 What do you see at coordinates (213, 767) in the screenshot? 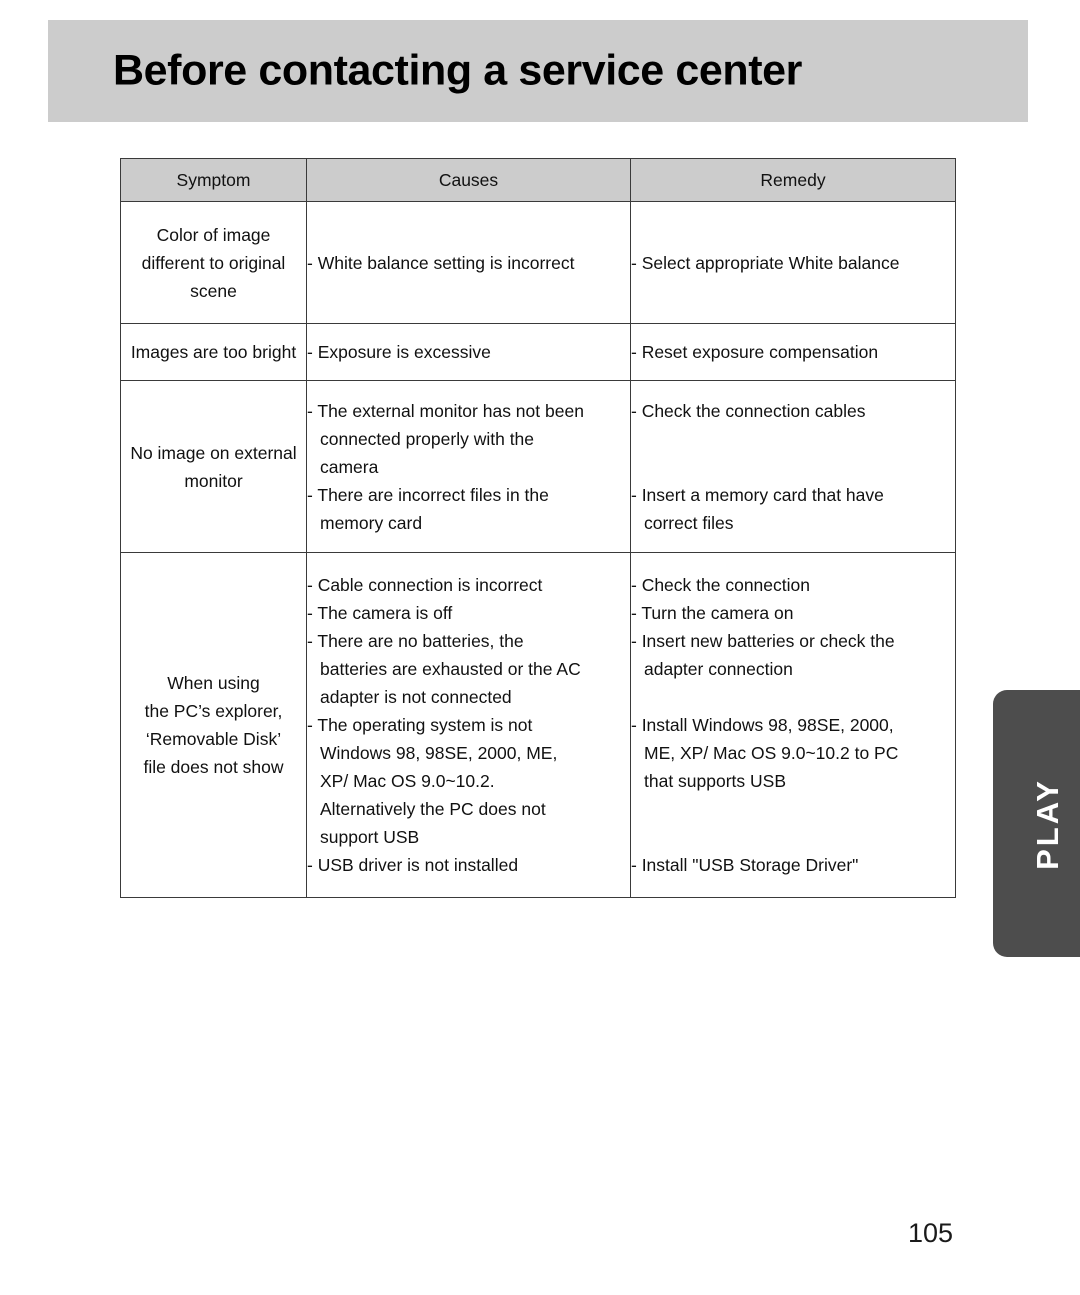
I see `cell-line: file does not show` at bounding box center [213, 767].